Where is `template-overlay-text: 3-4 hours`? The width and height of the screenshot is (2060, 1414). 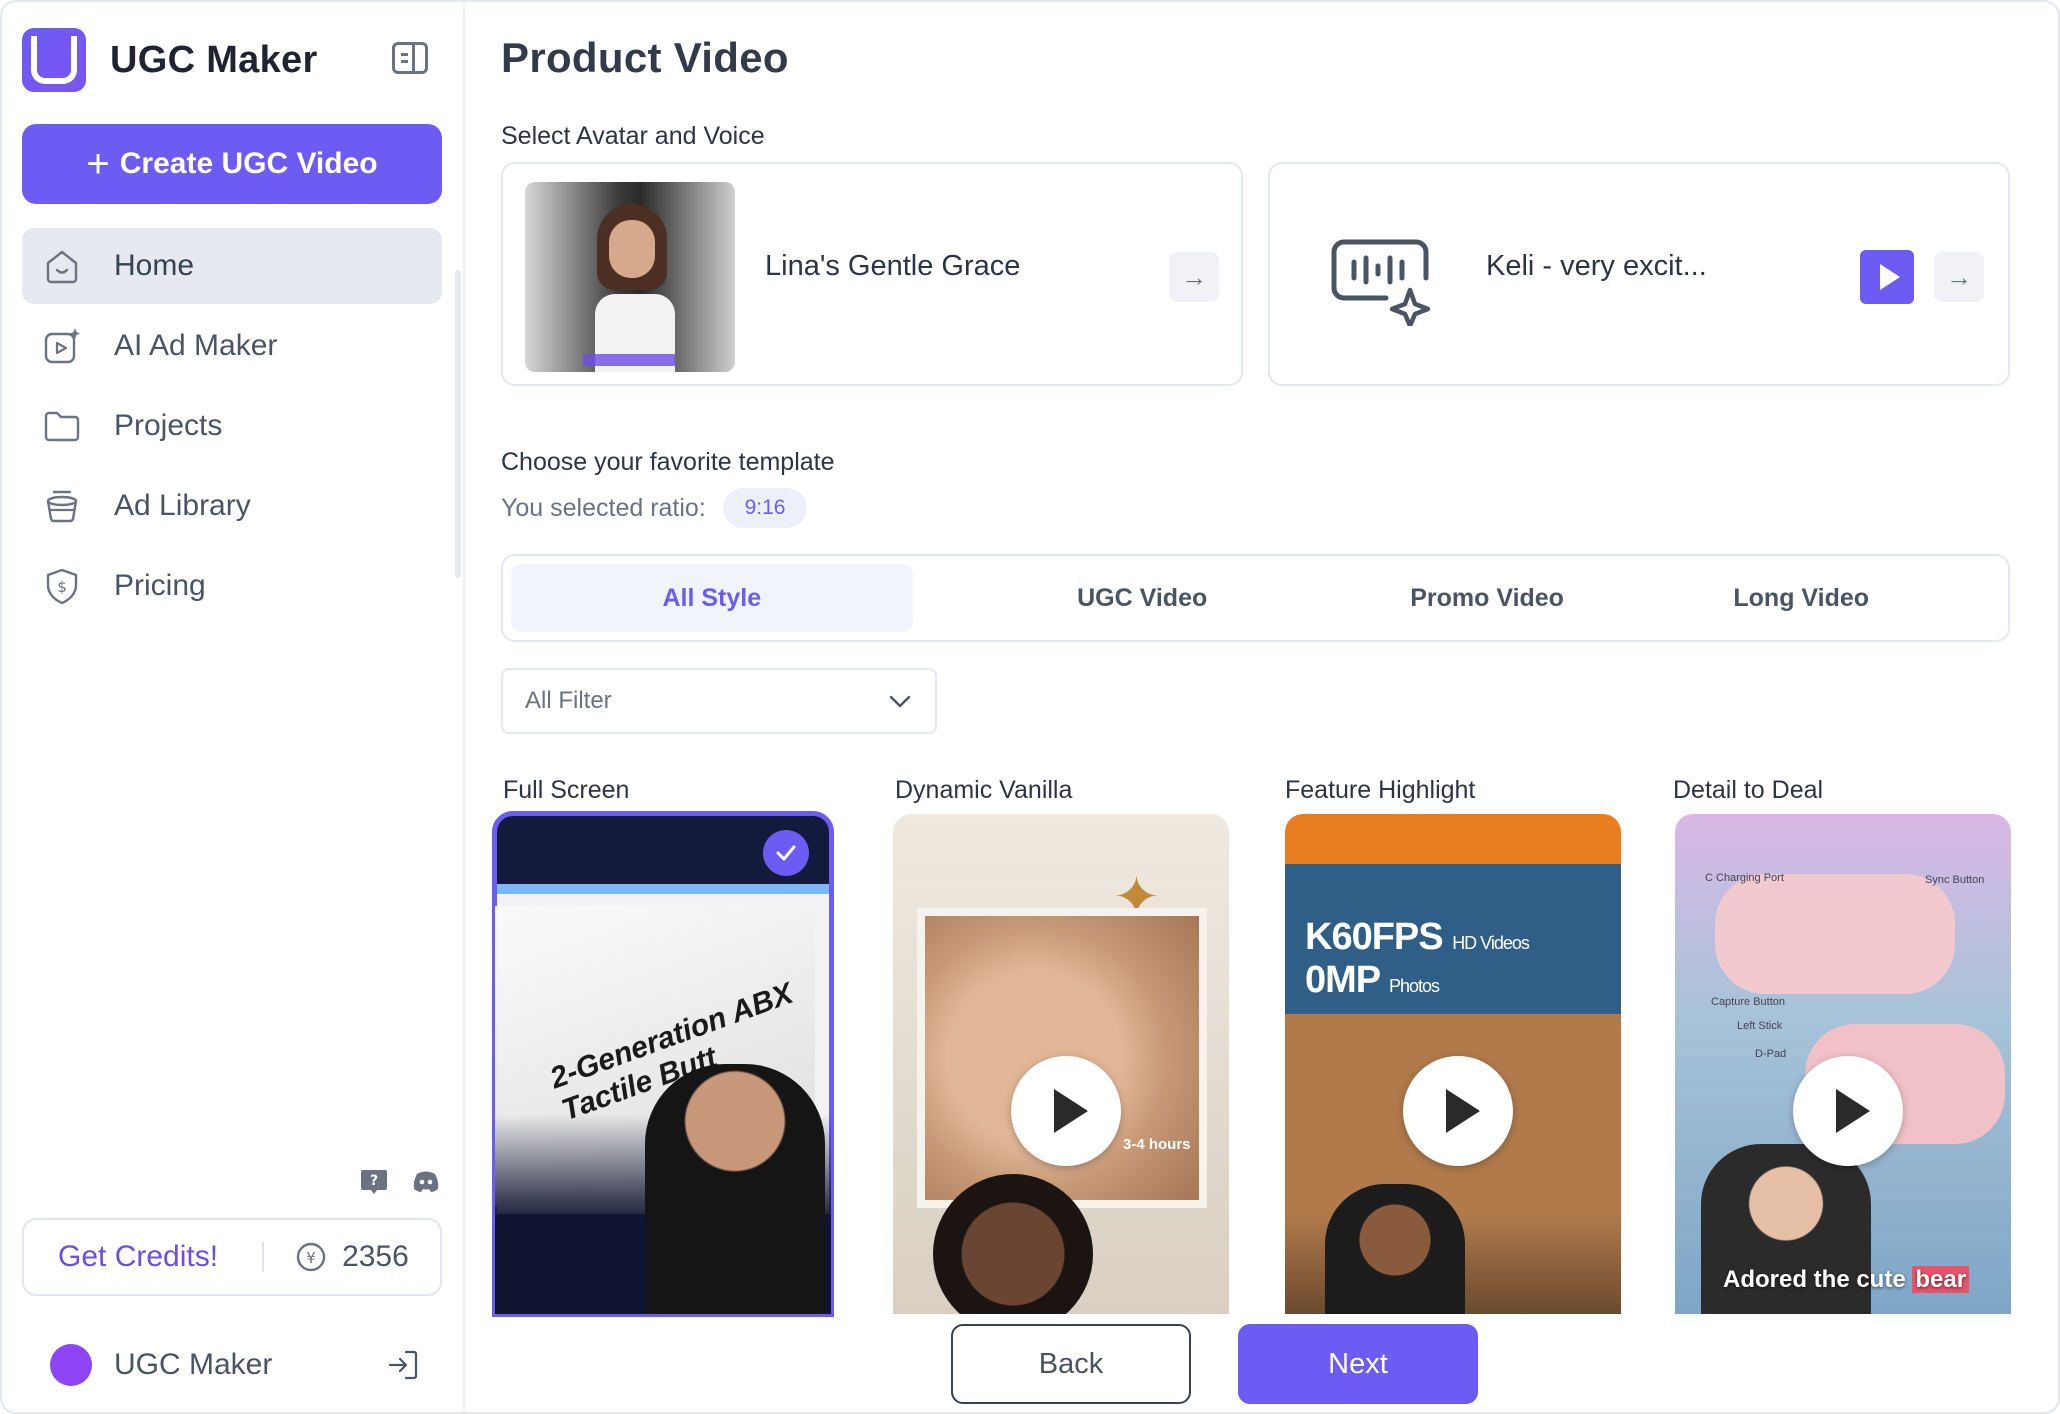
template-overlay-text: 3-4 hours is located at coordinates (1157, 1144).